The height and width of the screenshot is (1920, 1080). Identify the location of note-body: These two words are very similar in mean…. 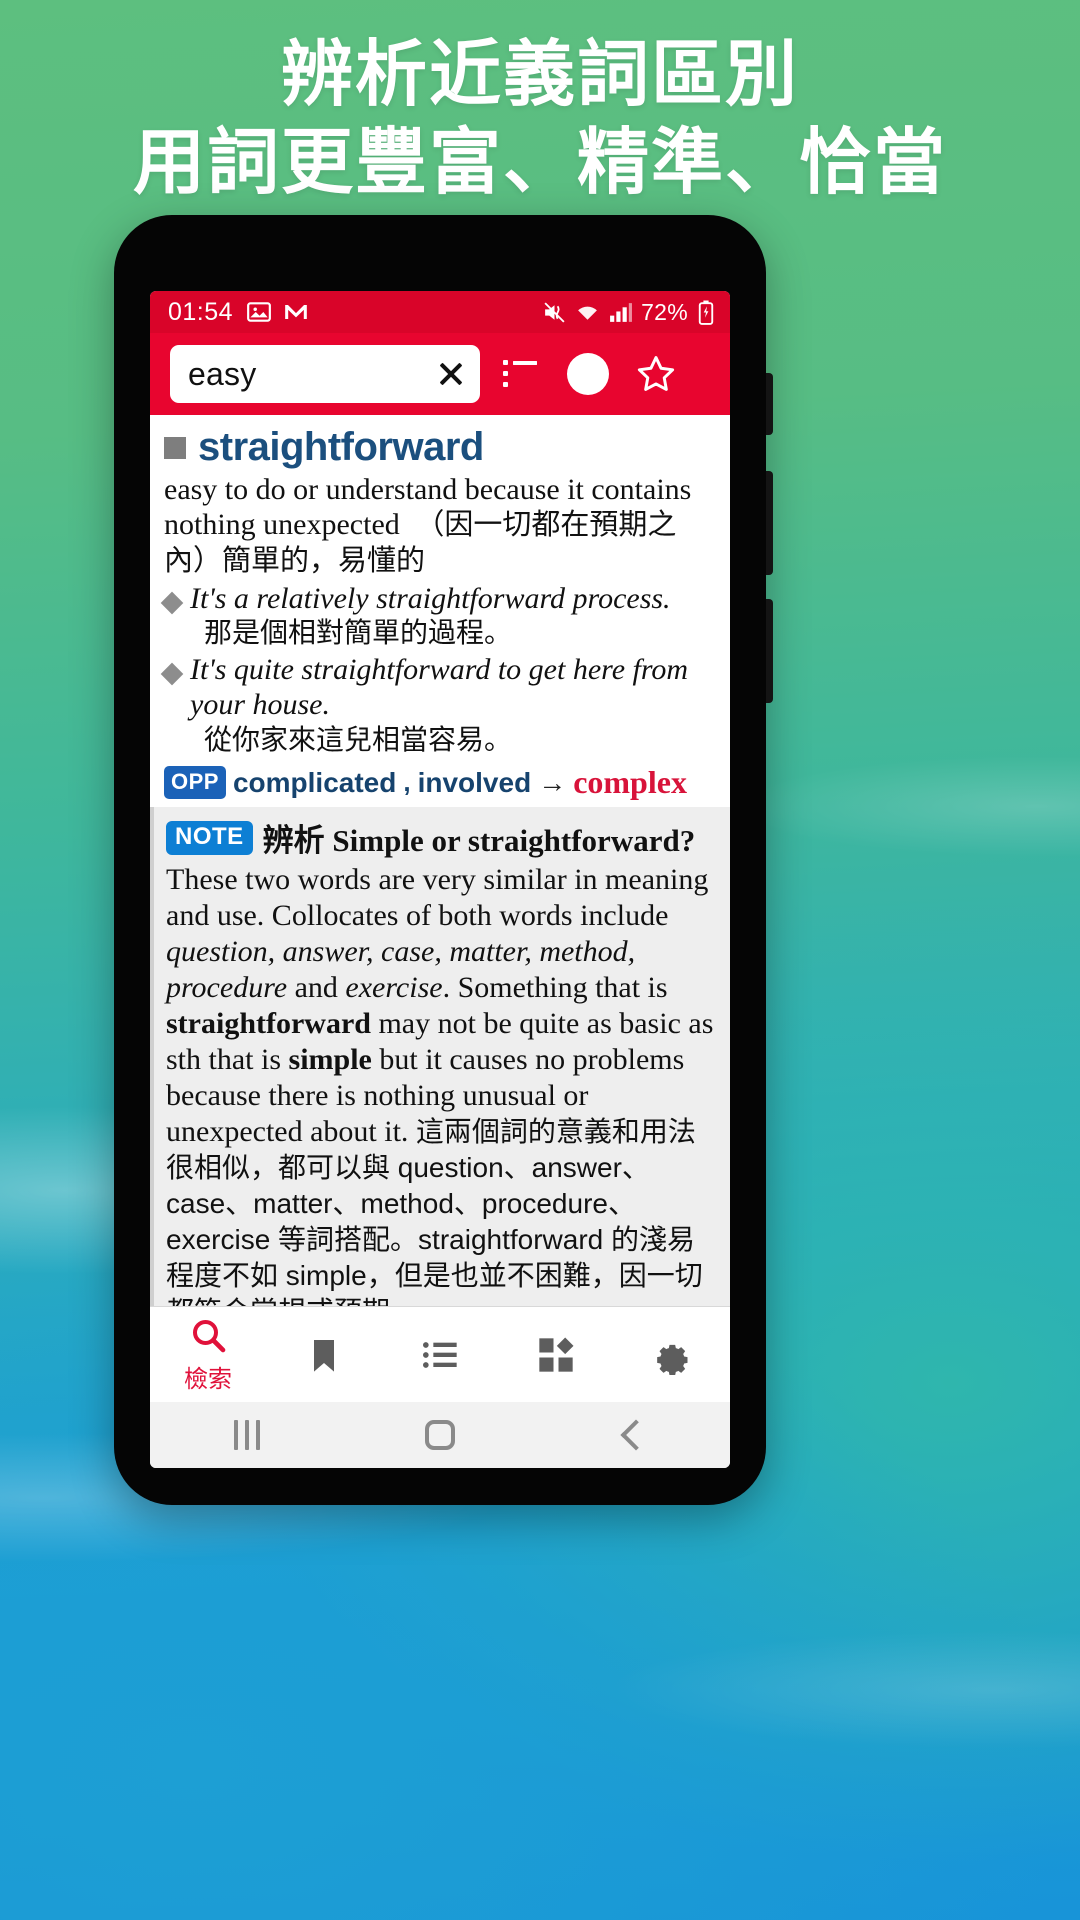
(442, 1084).